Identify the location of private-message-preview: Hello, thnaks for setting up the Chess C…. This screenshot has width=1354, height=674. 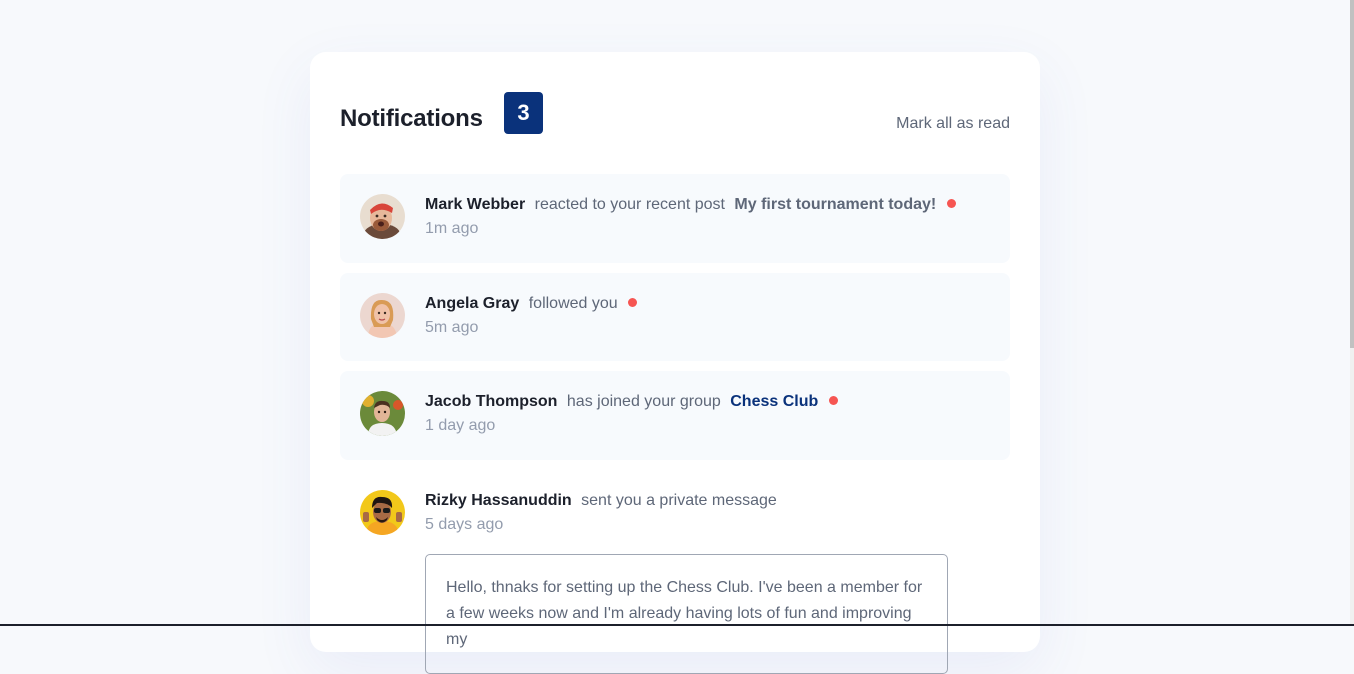
(686, 614).